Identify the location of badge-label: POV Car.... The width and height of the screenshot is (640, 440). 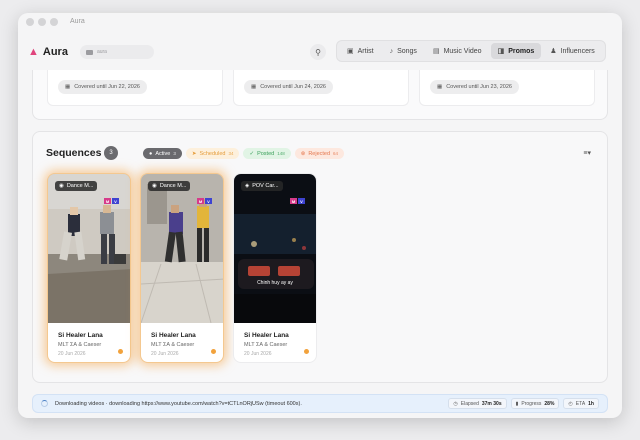
(265, 186).